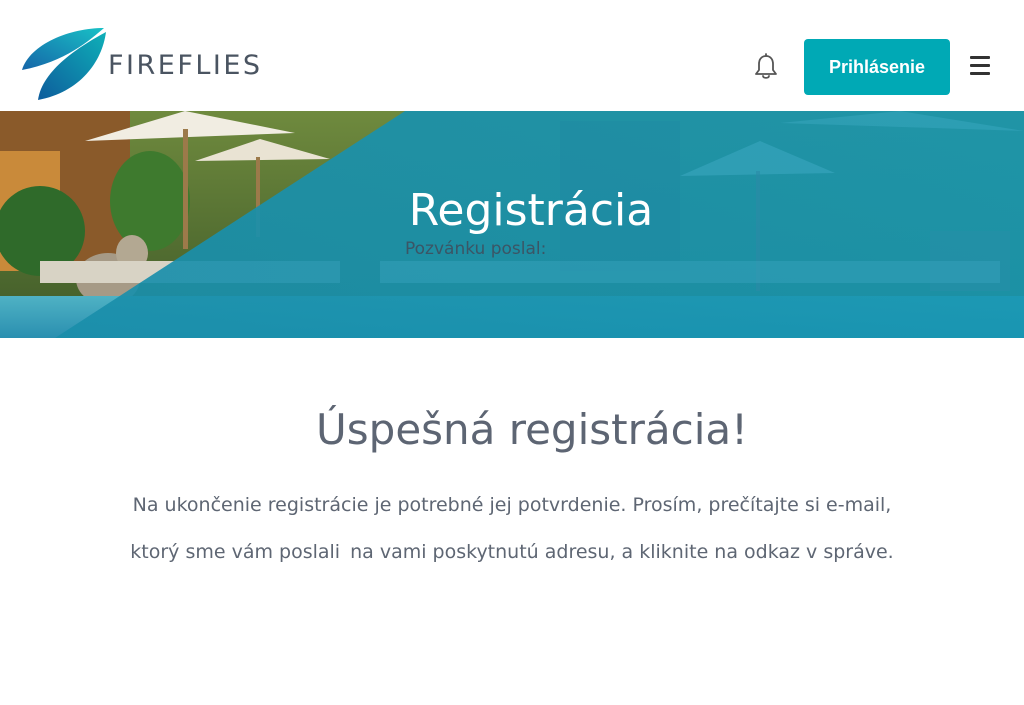  What do you see at coordinates (235, 552) in the screenshot?
I see `confirmation-message-part-a: ktorý sme vám poslali` at bounding box center [235, 552].